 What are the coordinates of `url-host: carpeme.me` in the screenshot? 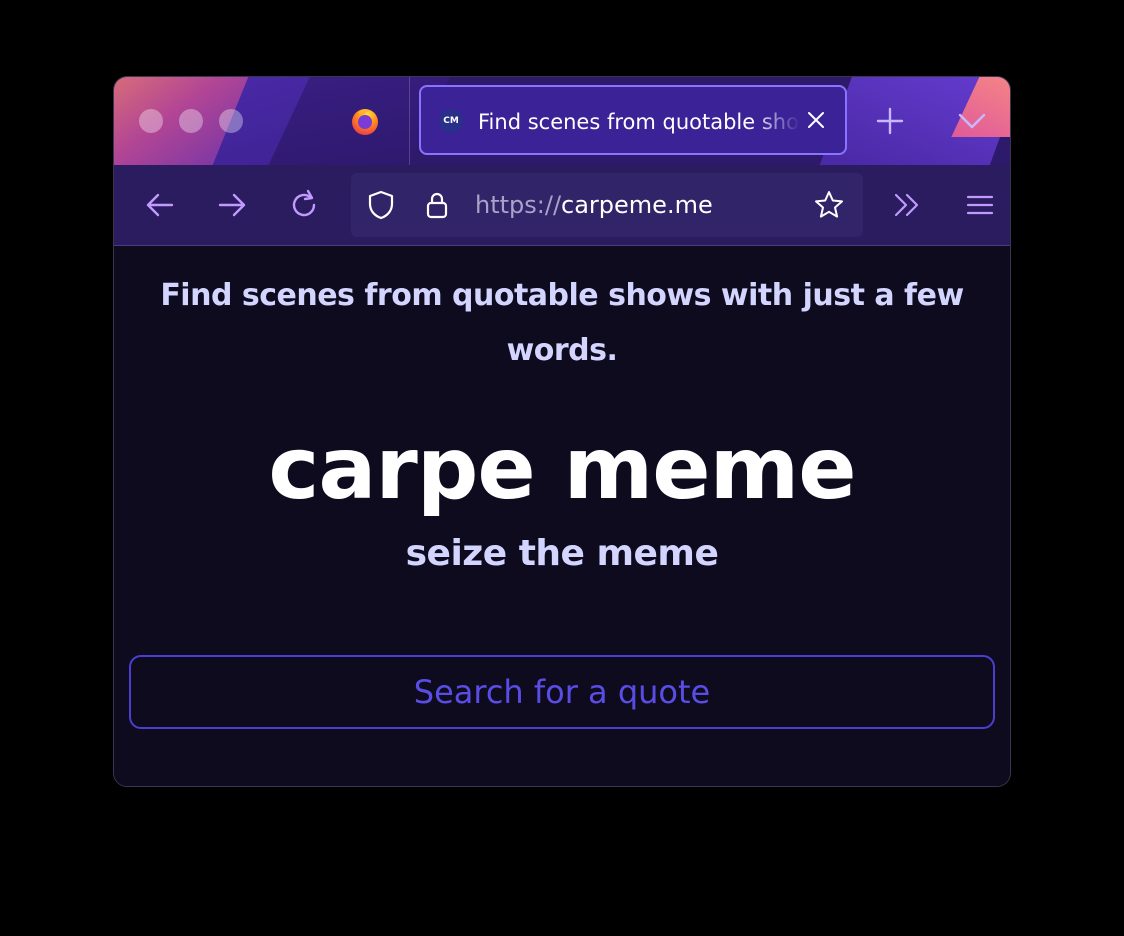 It's located at (637, 205).